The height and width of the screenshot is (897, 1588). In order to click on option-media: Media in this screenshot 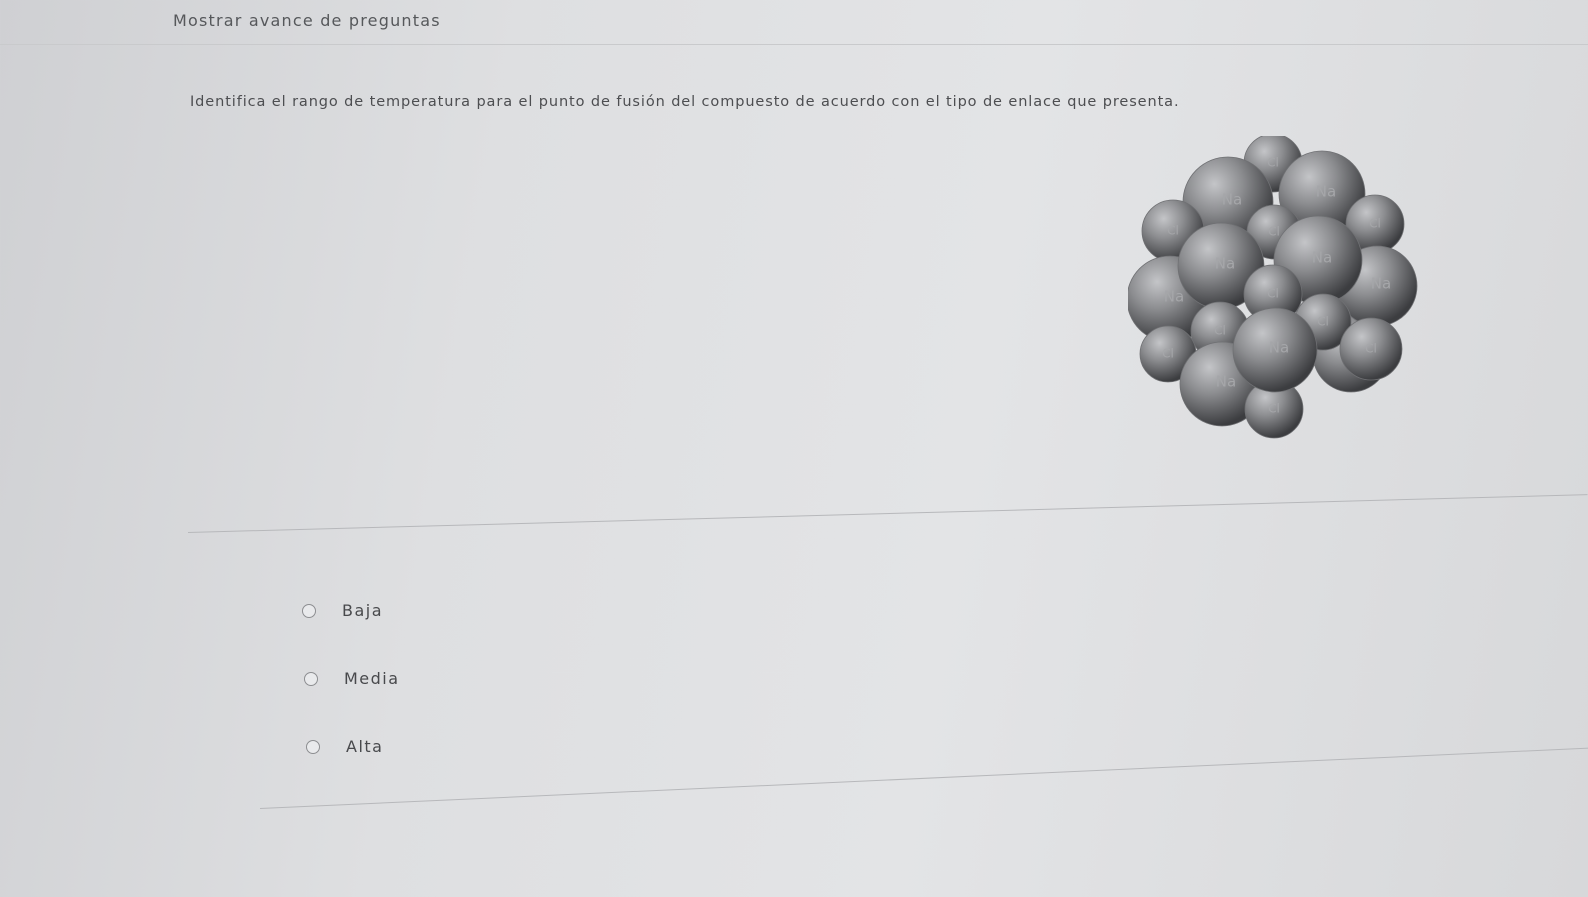, I will do `click(352, 678)`.